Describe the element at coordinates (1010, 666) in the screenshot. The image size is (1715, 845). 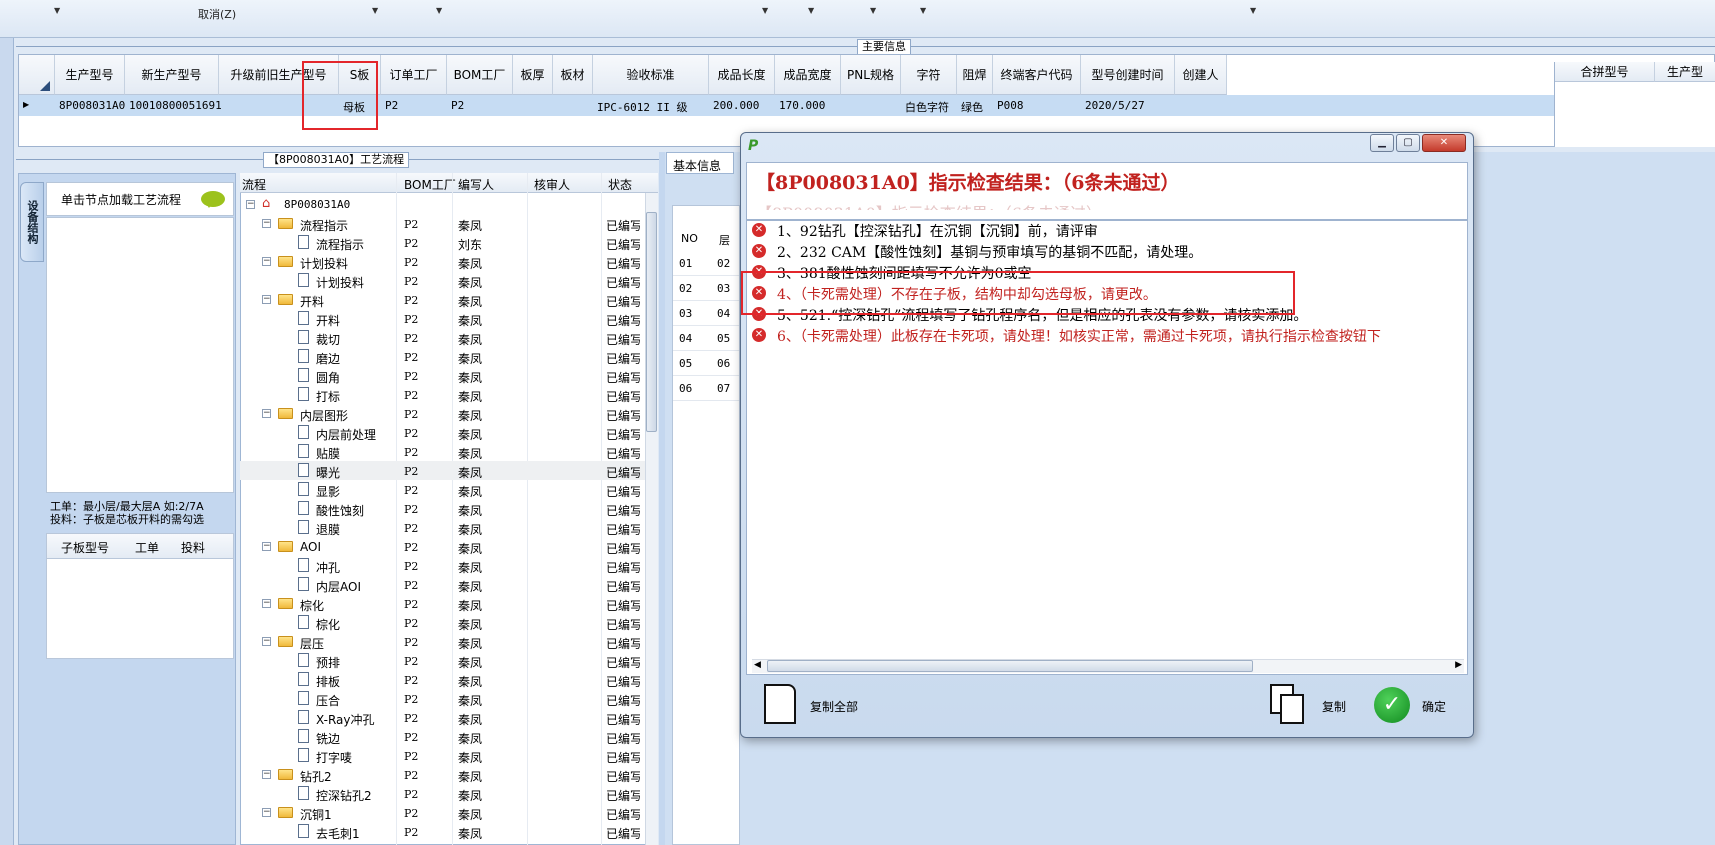
I see `message-scroll-thumb` at that location.